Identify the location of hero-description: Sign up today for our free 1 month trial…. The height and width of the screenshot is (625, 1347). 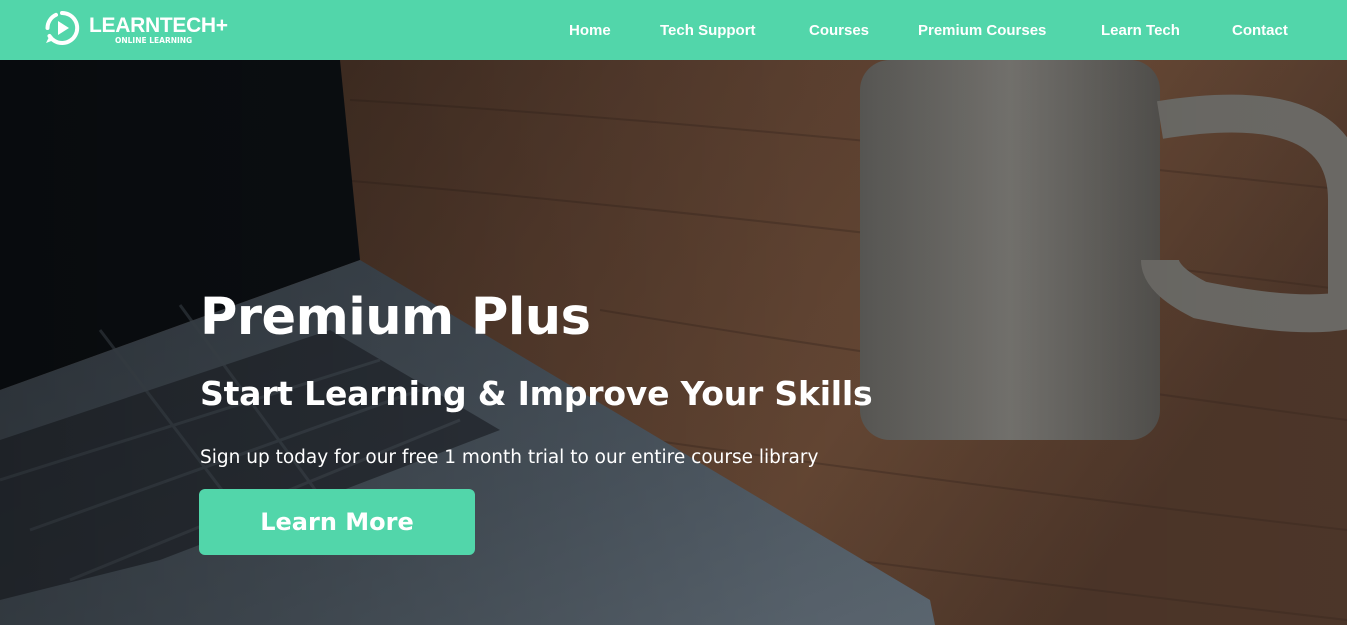
(509, 457).